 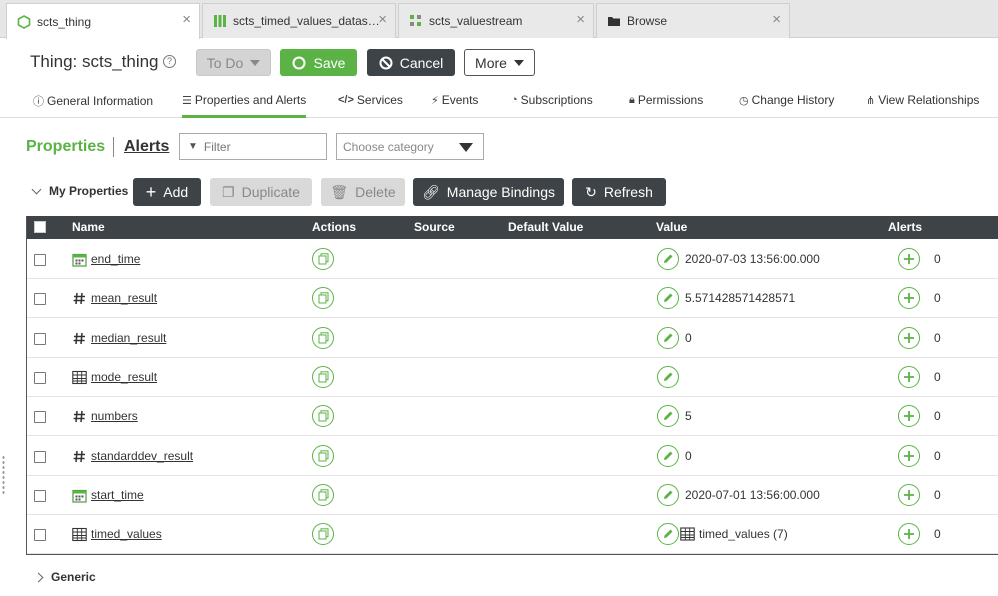 What do you see at coordinates (375, 192) in the screenshot?
I see `delete-label: Delete` at bounding box center [375, 192].